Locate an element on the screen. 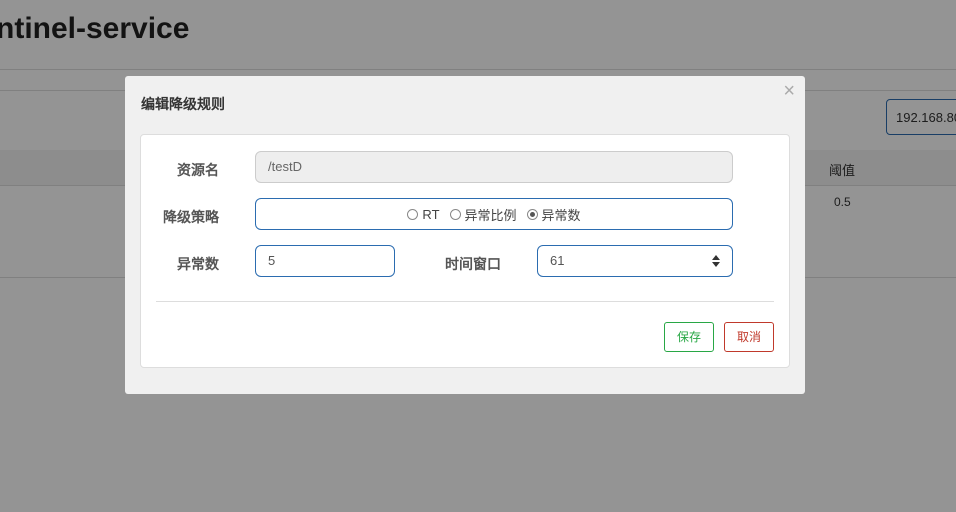  time-window-input: 61 is located at coordinates (635, 261).